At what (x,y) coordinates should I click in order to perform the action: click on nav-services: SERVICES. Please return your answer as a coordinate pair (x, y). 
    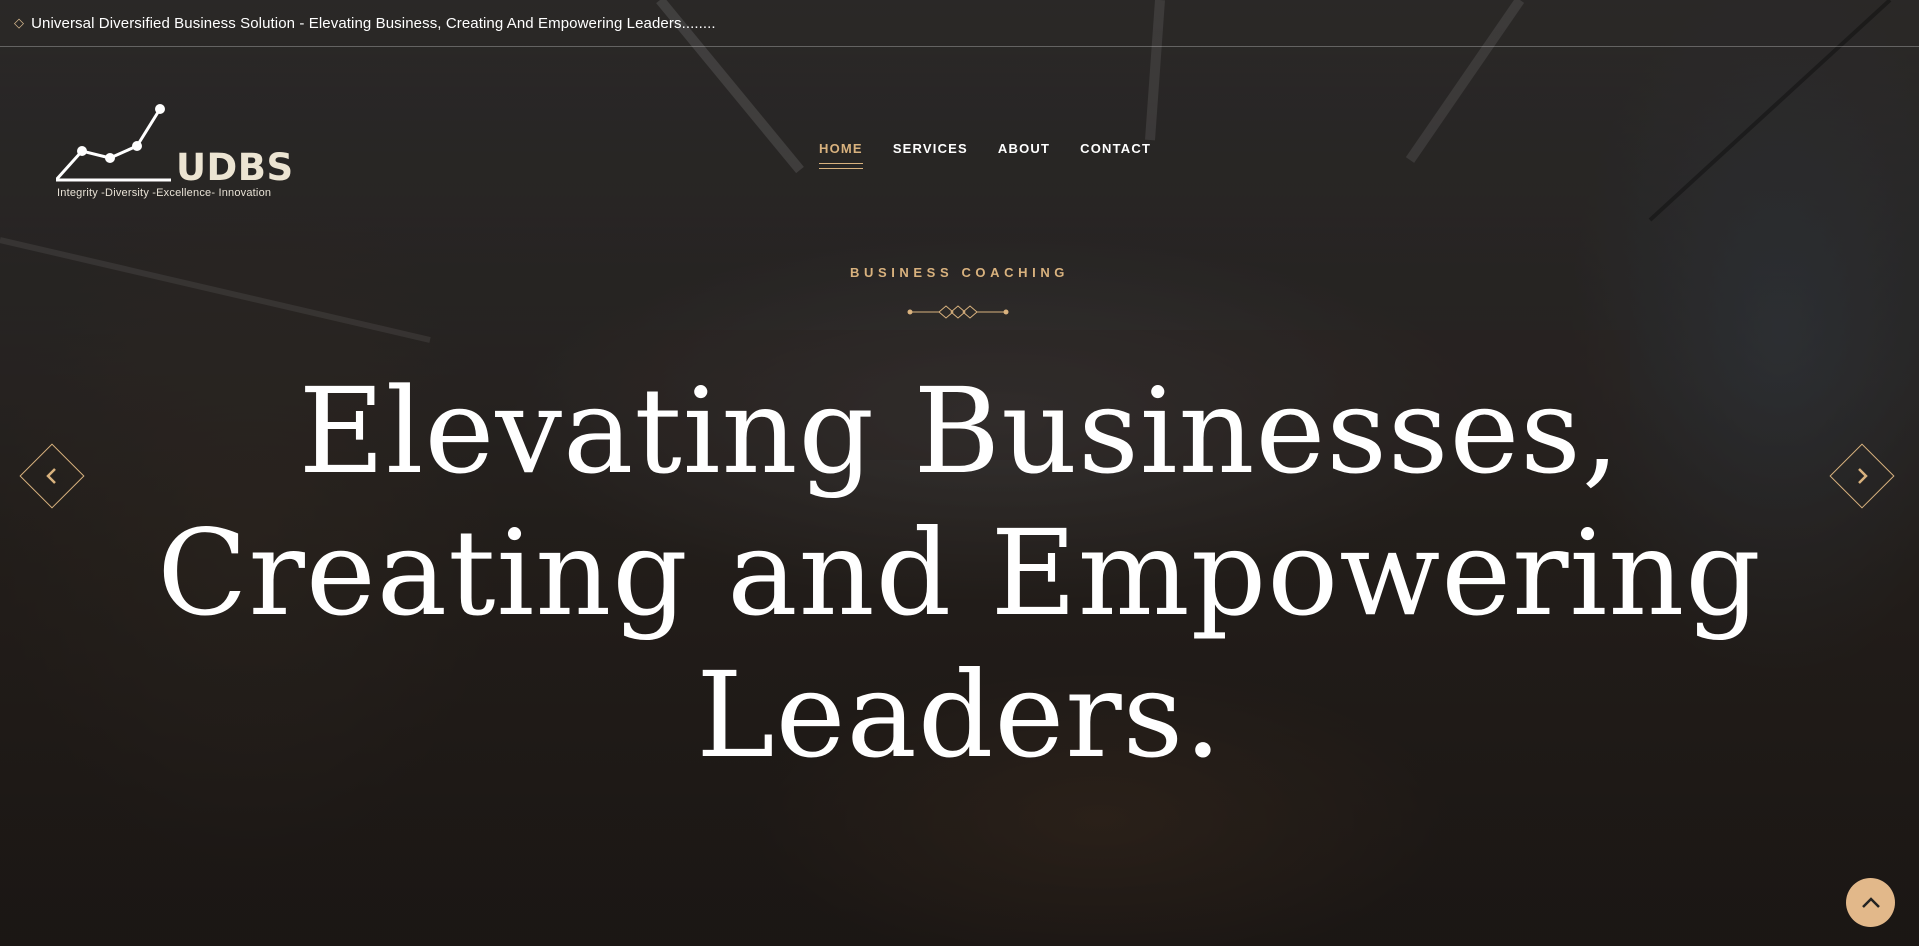
    Looking at the image, I should click on (930, 148).